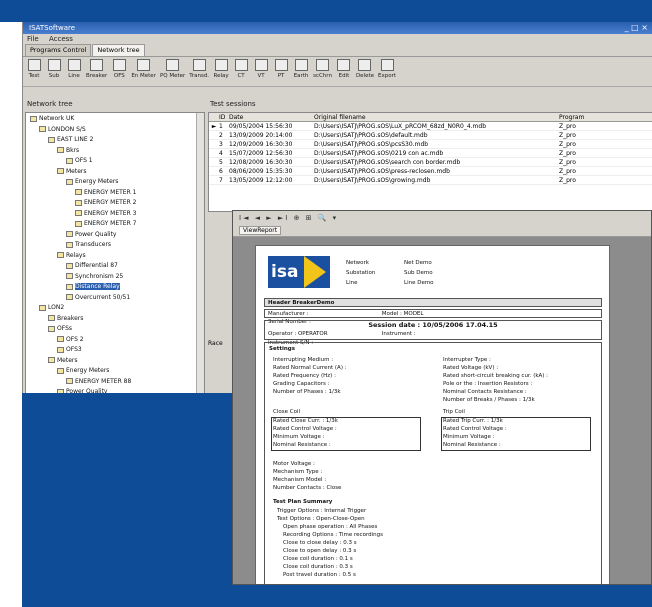 The width and height of the screenshot is (652, 607). What do you see at coordinates (361, 273) in the screenshot?
I see `header-field-key: Substation` at bounding box center [361, 273].